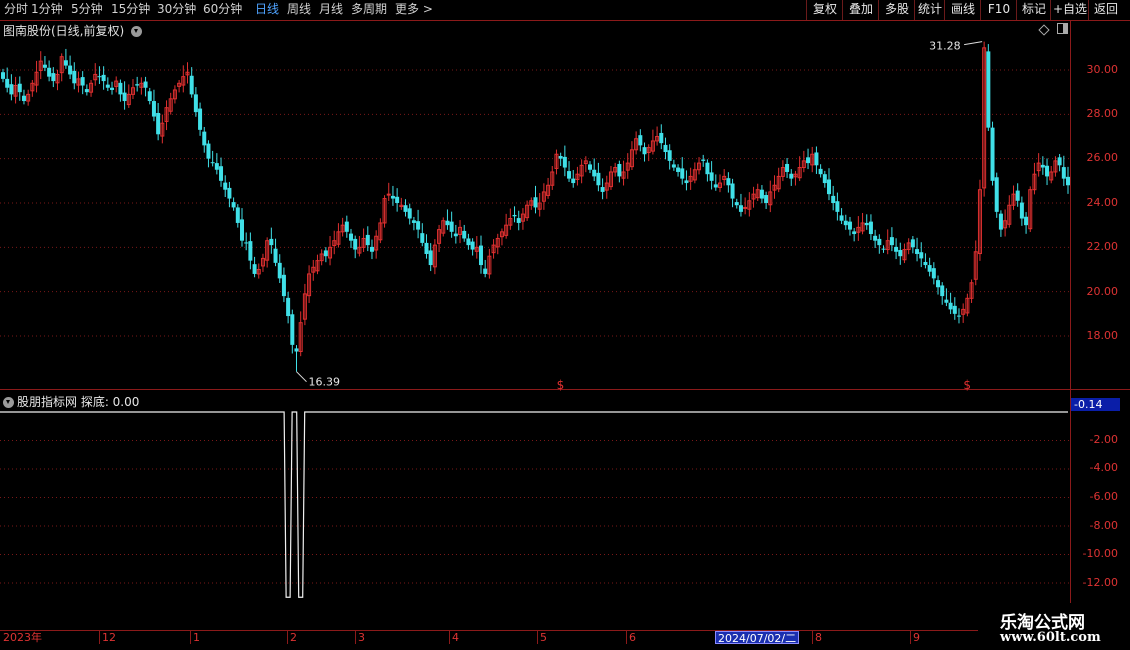 Image resolution: width=1130 pixels, height=650 pixels. What do you see at coordinates (8, 402) in the screenshot?
I see `chevron-down-icon` at bounding box center [8, 402].